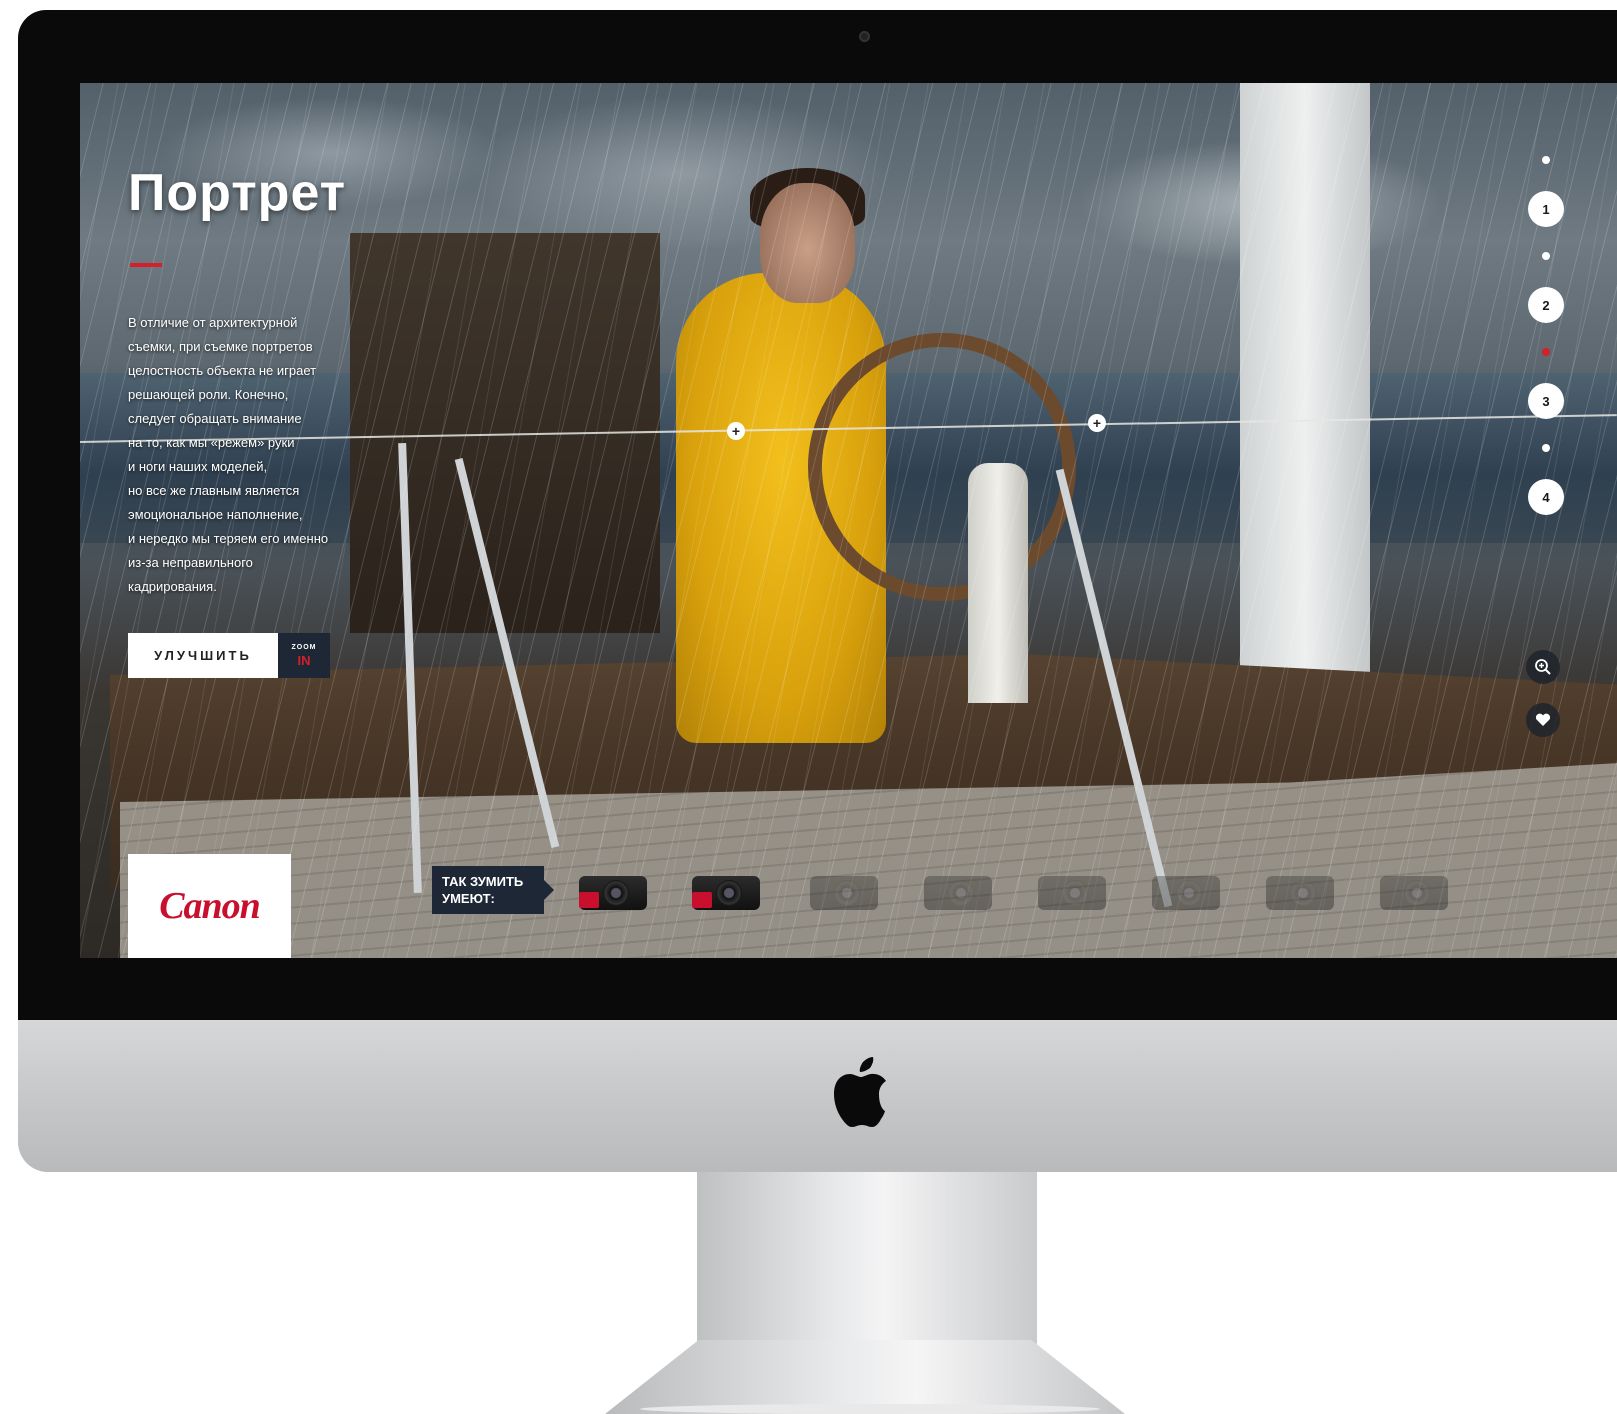  I want to click on improve-button: УЛУЧШИТЬ, so click(203, 655).